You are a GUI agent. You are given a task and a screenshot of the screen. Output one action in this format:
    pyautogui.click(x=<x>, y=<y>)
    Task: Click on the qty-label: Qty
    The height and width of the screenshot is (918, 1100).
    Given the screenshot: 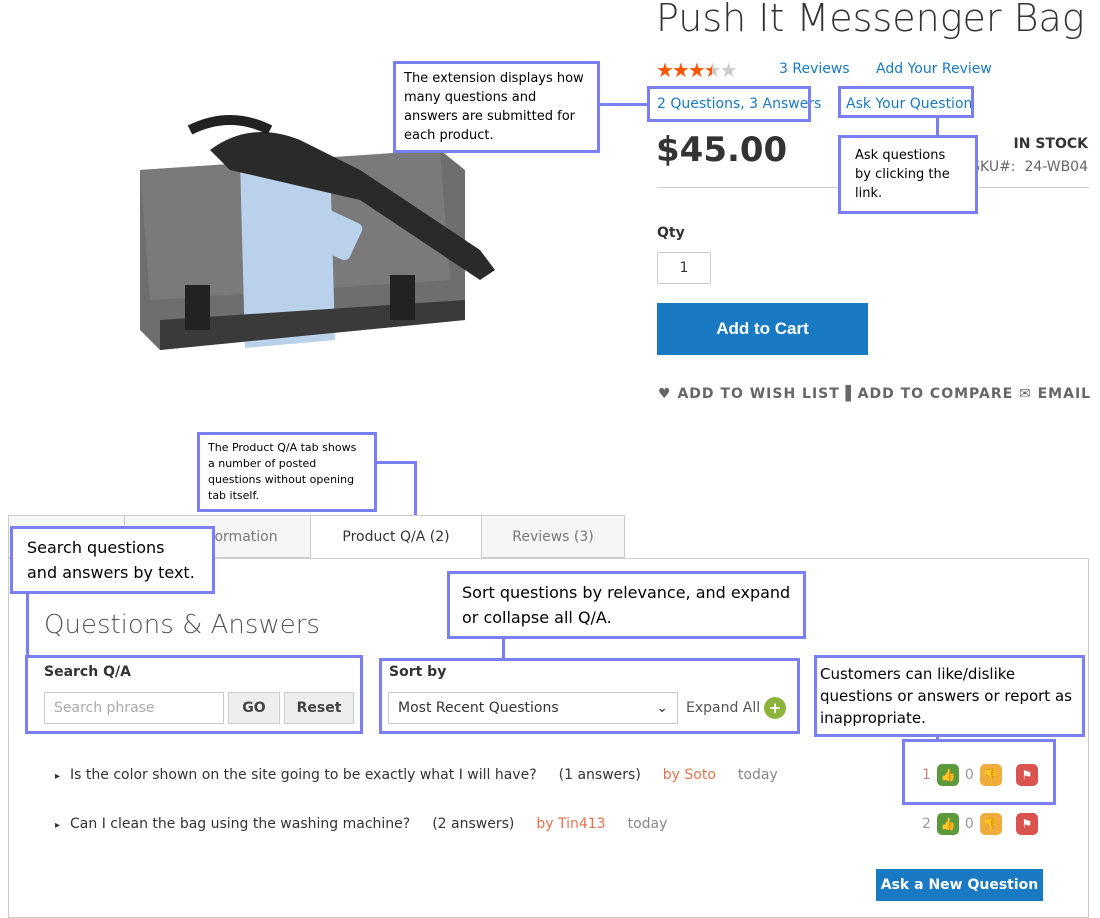 What is the action you would take?
    pyautogui.click(x=671, y=233)
    